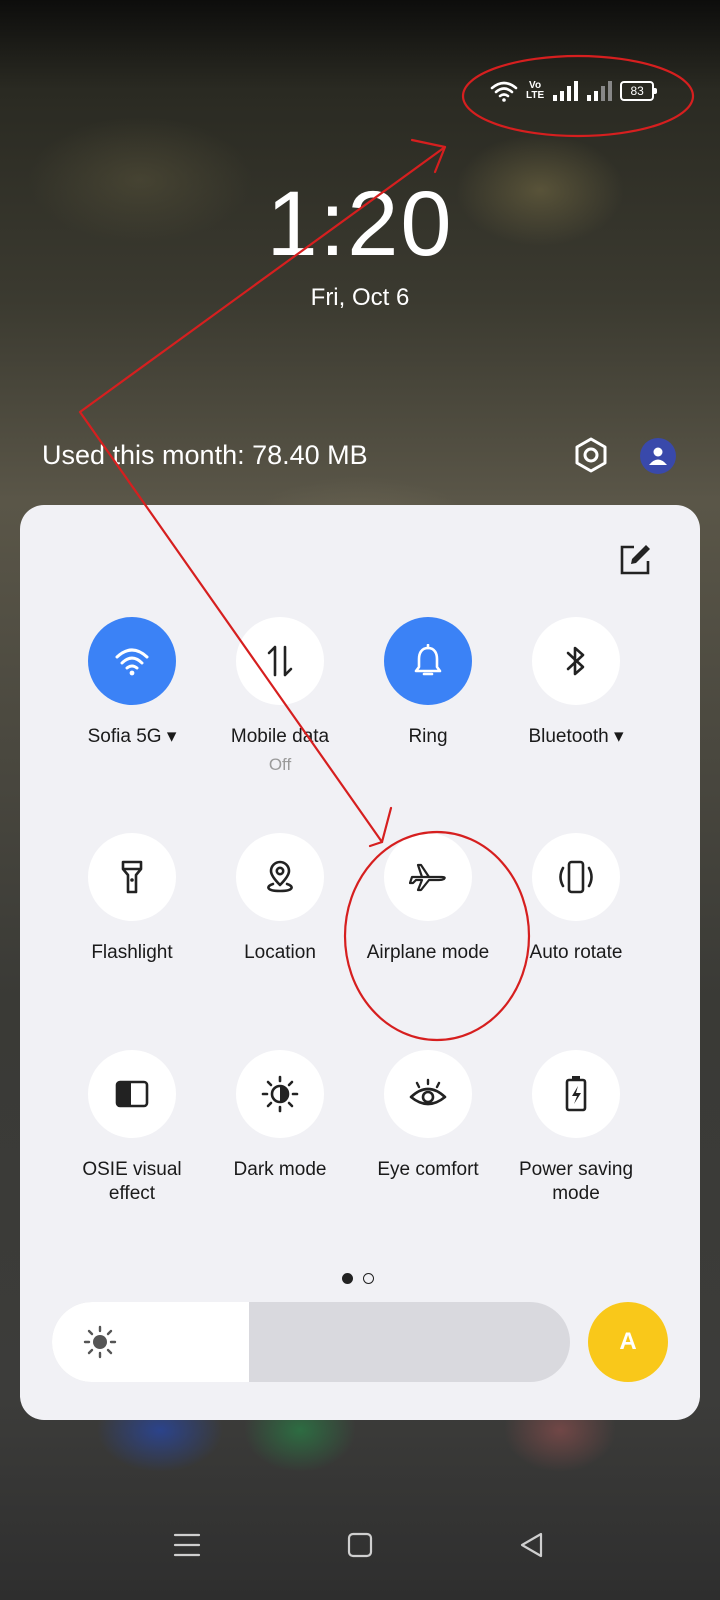 This screenshot has width=720, height=1600. What do you see at coordinates (100, 1344) in the screenshot?
I see `brightness-icon` at bounding box center [100, 1344].